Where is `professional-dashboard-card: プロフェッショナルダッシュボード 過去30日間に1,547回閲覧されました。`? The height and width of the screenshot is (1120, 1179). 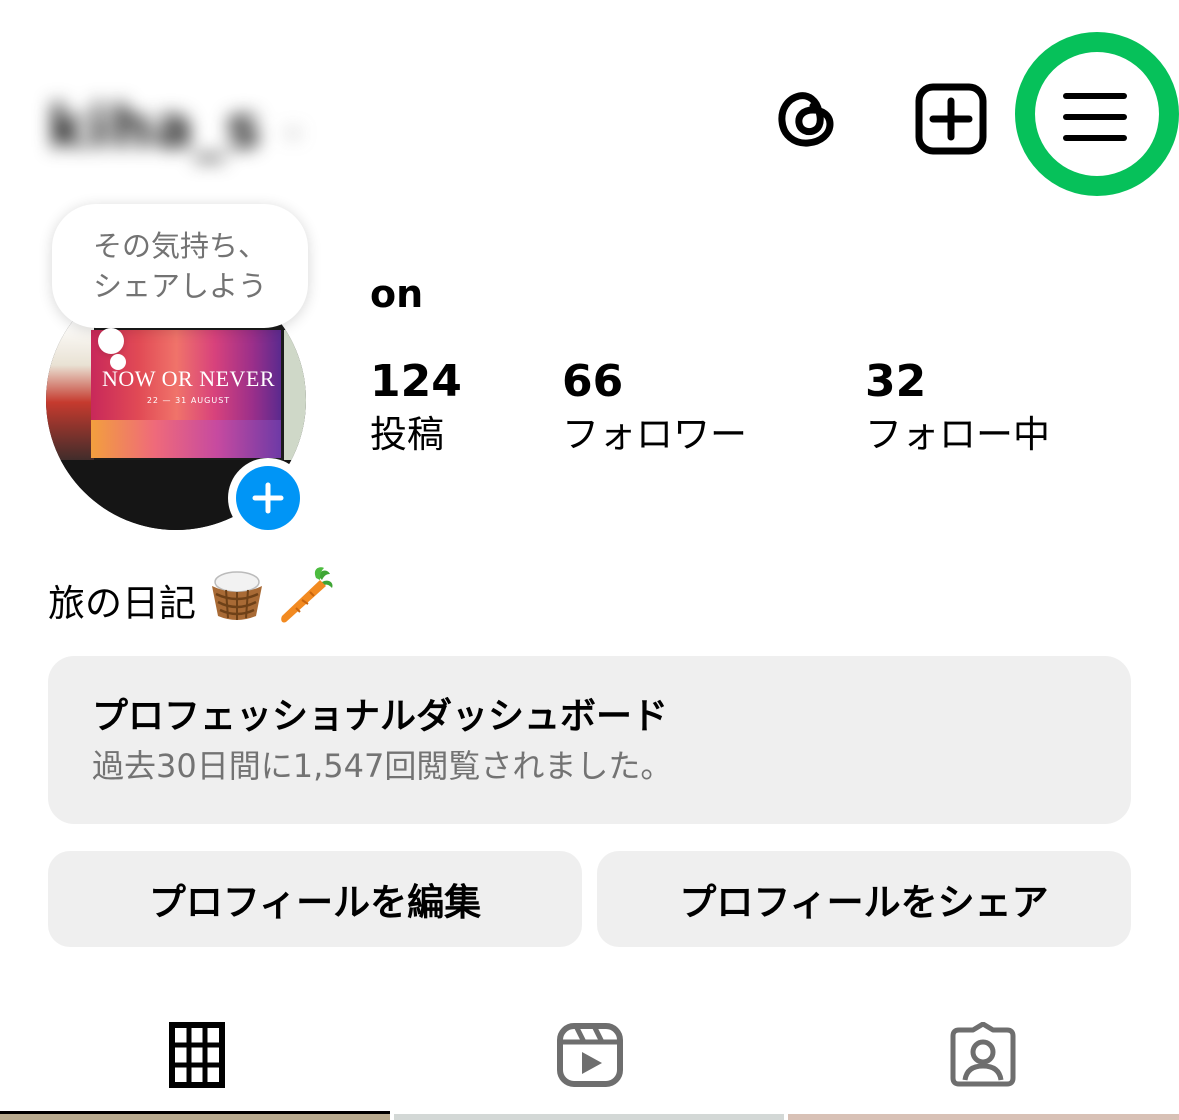
professional-dashboard-card: プロフェッショナルダッシュボード 過去30日間に1,547回閲覧されました。 is located at coordinates (589, 740).